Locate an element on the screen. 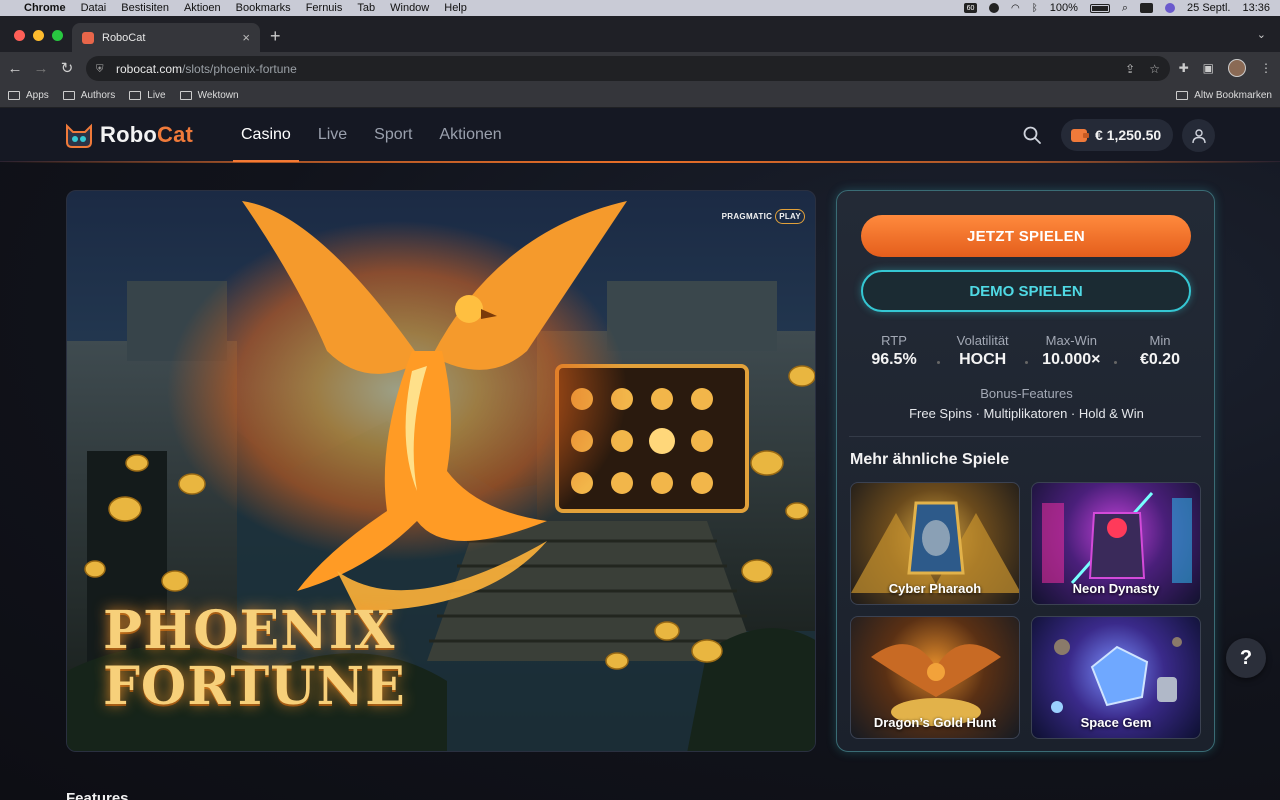 Image resolution: width=1280 pixels, height=800 pixels. provider-logo: PRAGMATIC PLAY is located at coordinates (763, 216).